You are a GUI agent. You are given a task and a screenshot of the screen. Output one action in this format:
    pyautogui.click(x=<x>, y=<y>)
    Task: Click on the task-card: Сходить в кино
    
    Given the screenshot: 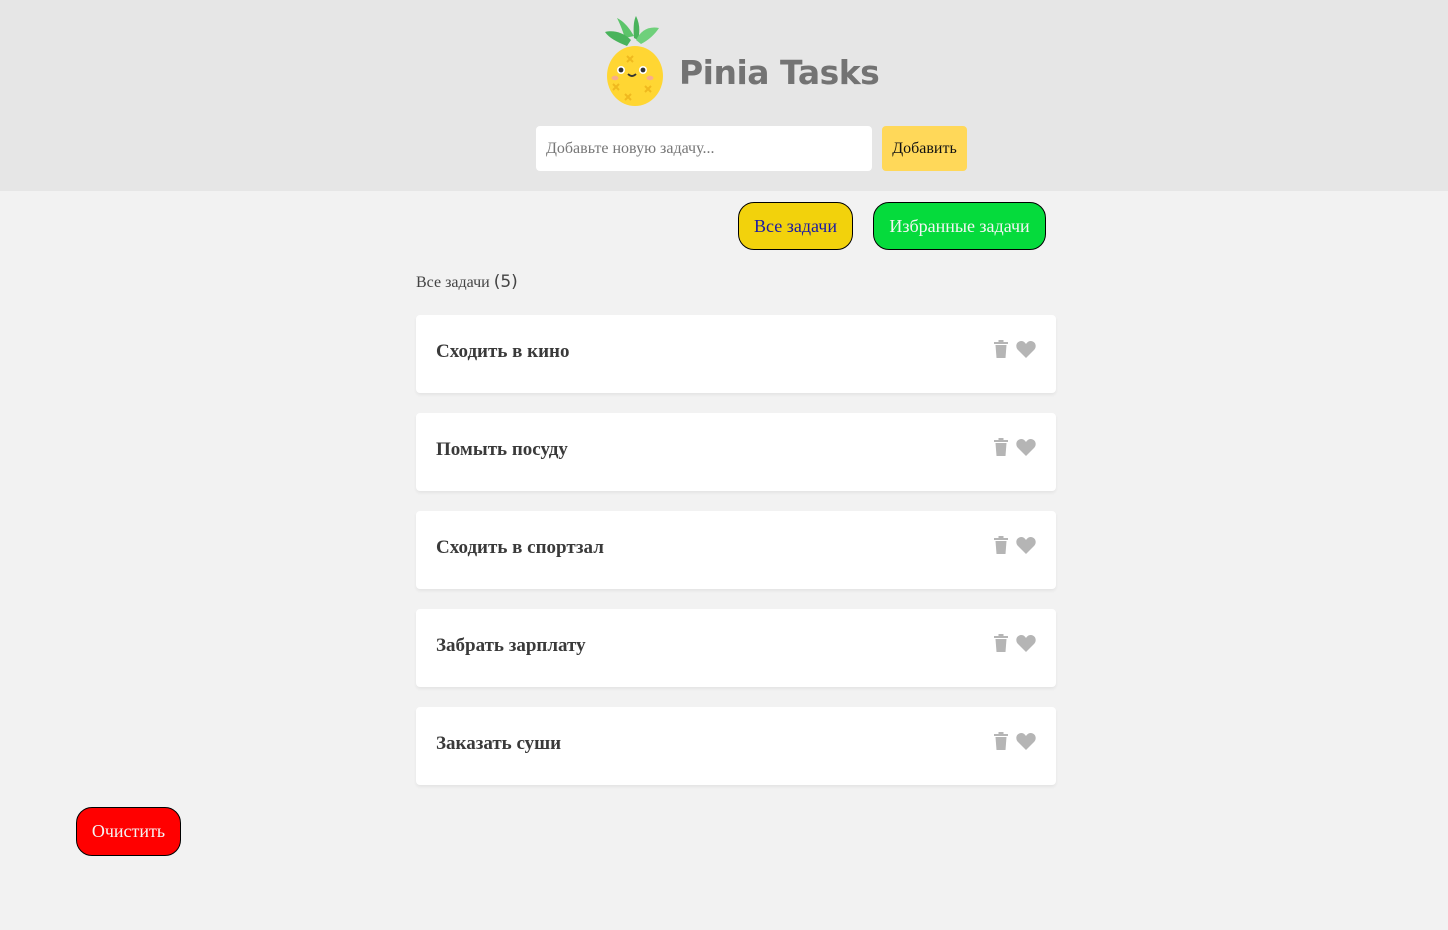 What is the action you would take?
    pyautogui.click(x=736, y=354)
    